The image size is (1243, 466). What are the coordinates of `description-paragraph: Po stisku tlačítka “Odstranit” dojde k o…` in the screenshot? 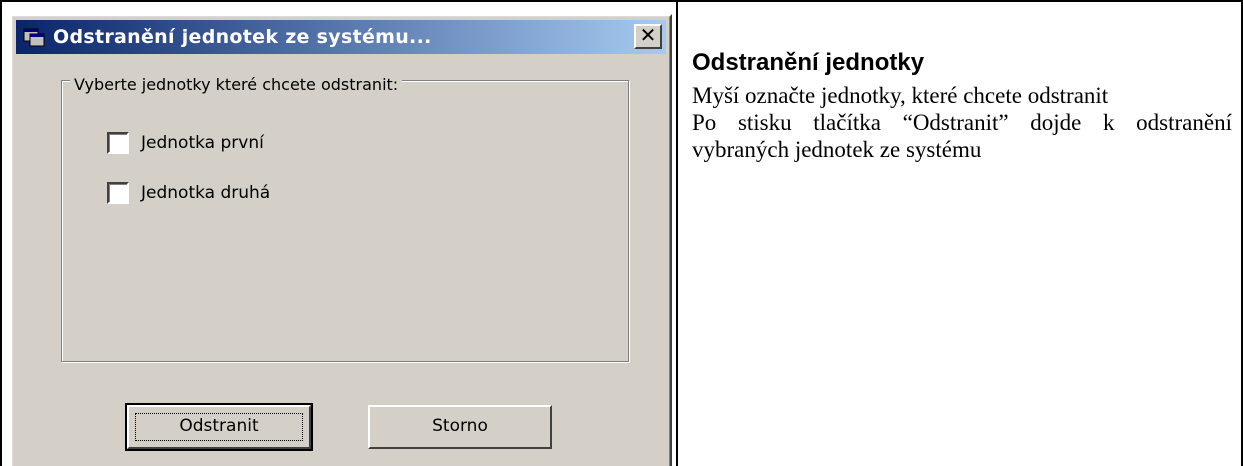 It's located at (962, 136).